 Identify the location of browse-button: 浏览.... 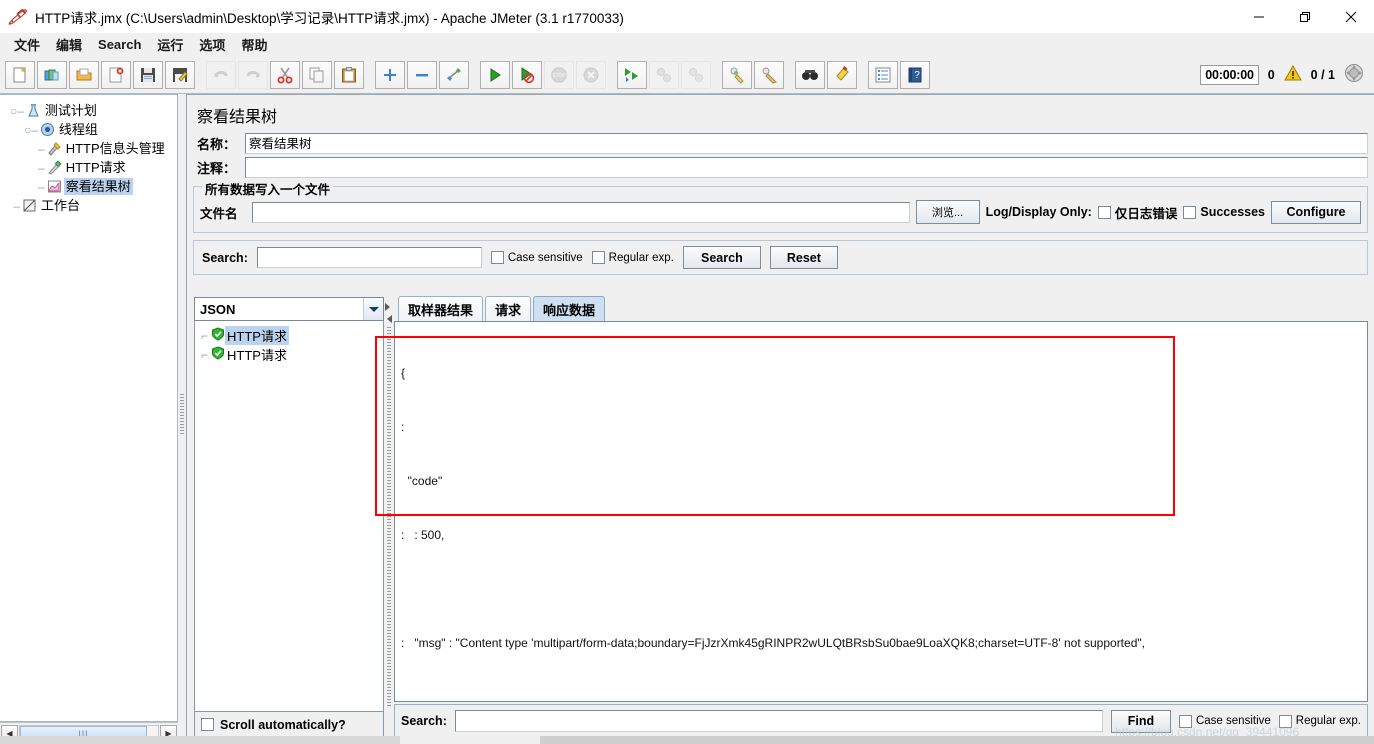
(947, 212).